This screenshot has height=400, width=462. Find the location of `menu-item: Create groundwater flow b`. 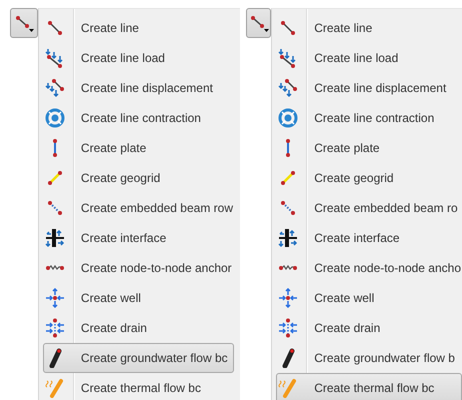

menu-item: Create groundwater flow b is located at coordinates (369, 358).